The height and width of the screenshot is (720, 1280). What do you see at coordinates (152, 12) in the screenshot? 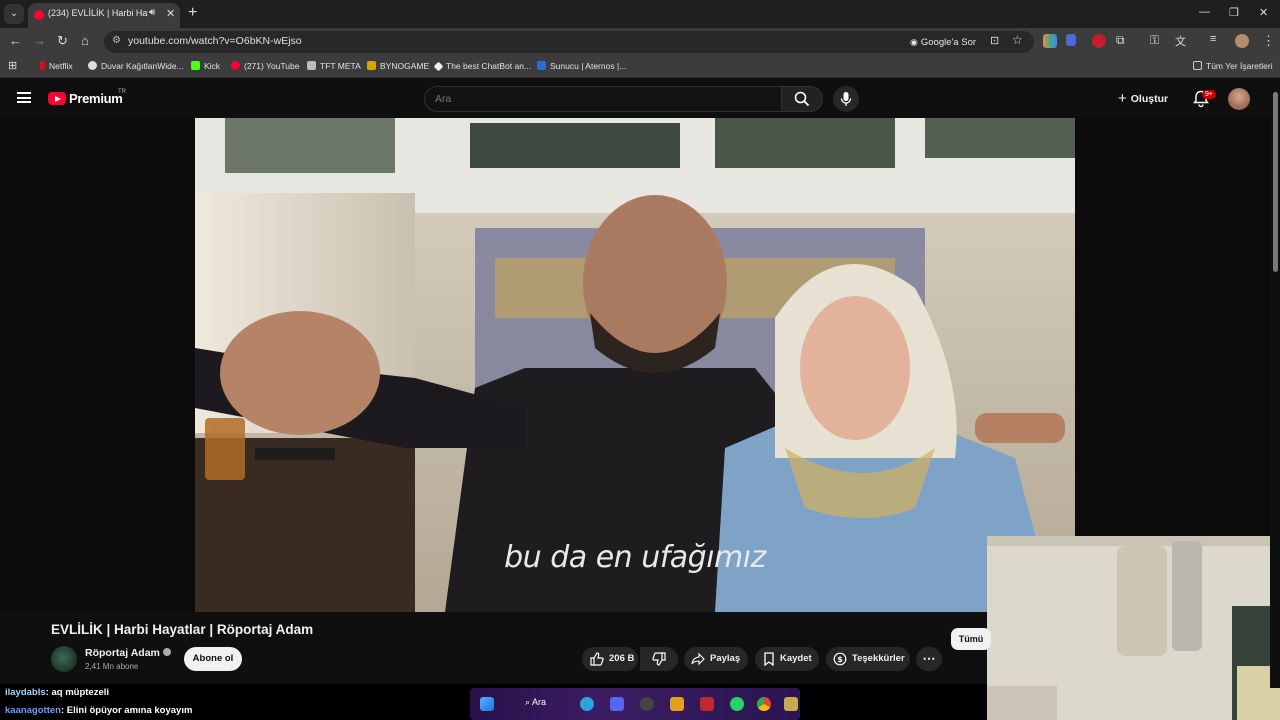
I see `speaker-icon: 🔊︎` at bounding box center [152, 12].